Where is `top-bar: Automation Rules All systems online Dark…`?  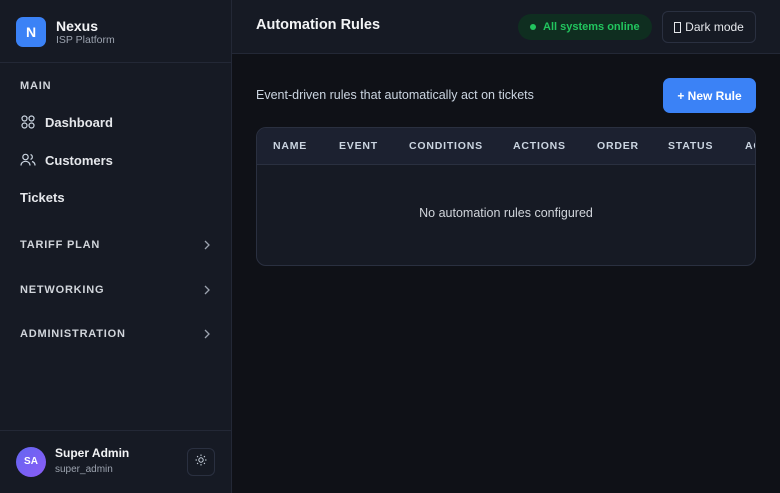
top-bar: Automation Rules All systems online Dark… is located at coordinates (506, 27).